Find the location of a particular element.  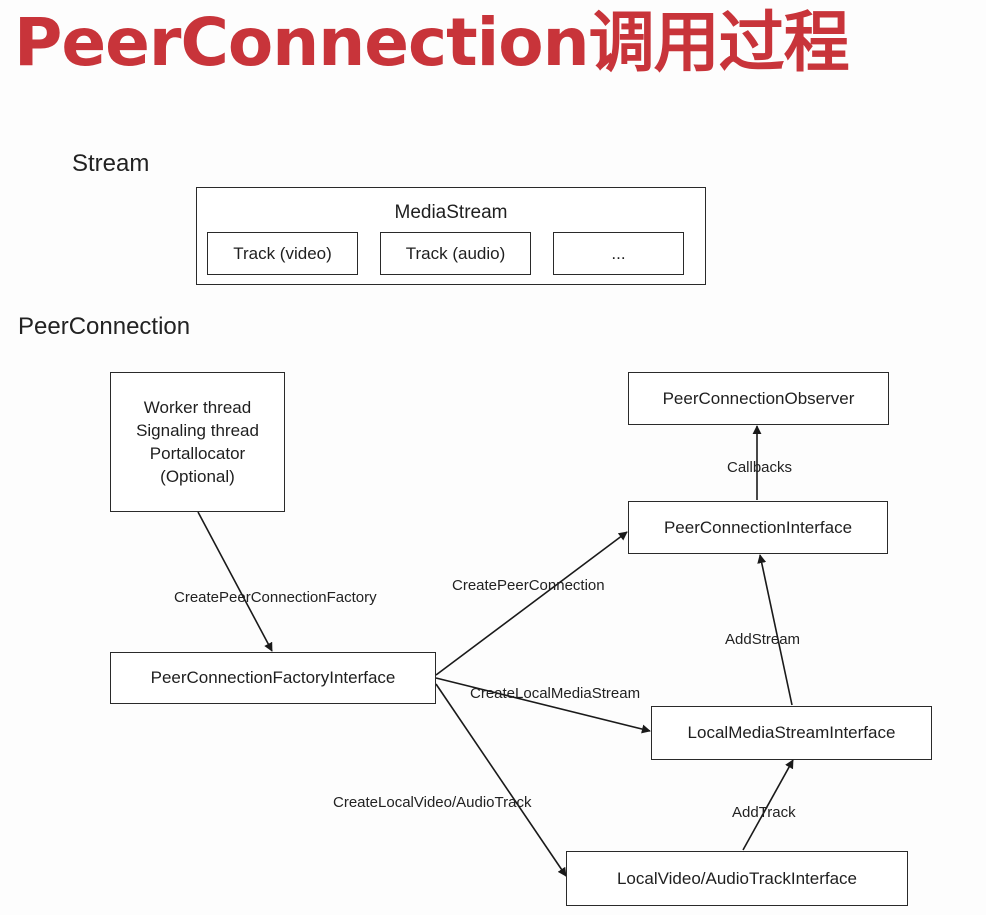

local-track-interface-box: LocalVideo/AudioTrackInterface is located at coordinates (737, 878).